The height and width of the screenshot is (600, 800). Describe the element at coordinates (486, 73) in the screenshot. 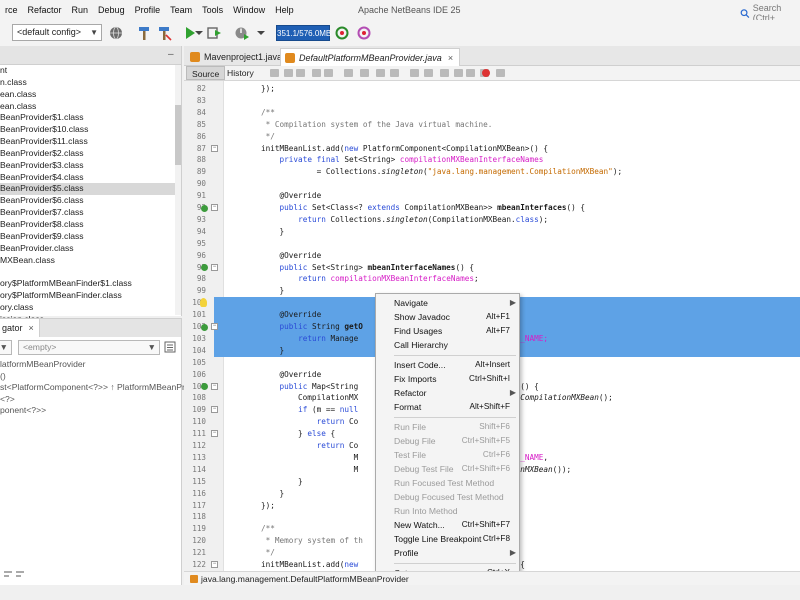

I see `record-macro-icon` at that location.